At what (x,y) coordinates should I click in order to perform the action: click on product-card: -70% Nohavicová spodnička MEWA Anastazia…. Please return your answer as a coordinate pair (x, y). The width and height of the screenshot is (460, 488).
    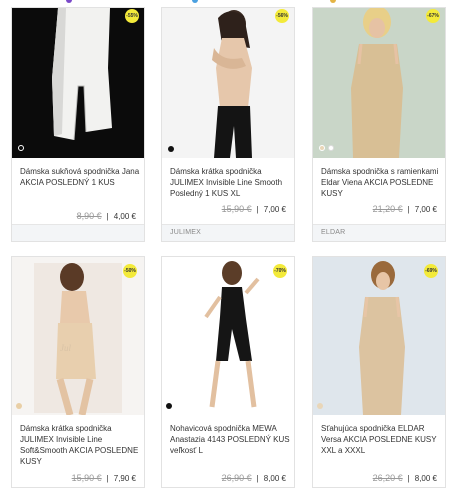
    Looking at the image, I should click on (228, 372).